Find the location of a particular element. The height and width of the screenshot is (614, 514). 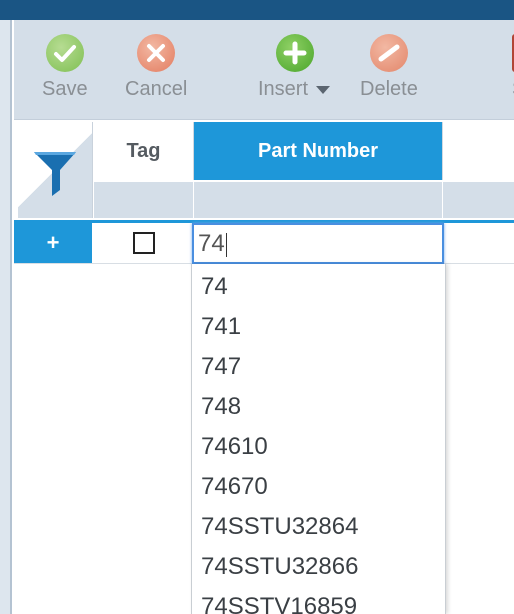

dropdown-item: 741 is located at coordinates (318, 324).